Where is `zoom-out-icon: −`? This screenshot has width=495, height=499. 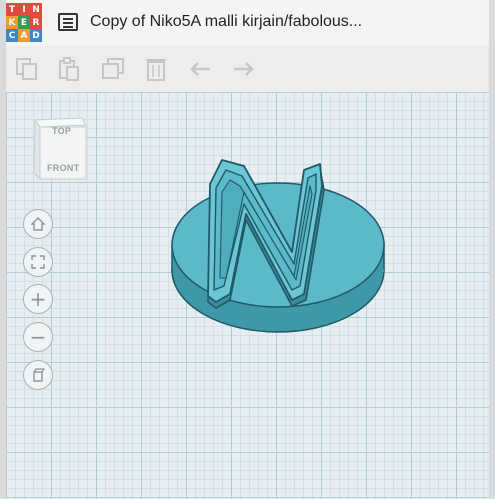
zoom-out-icon: − is located at coordinates (38, 337).